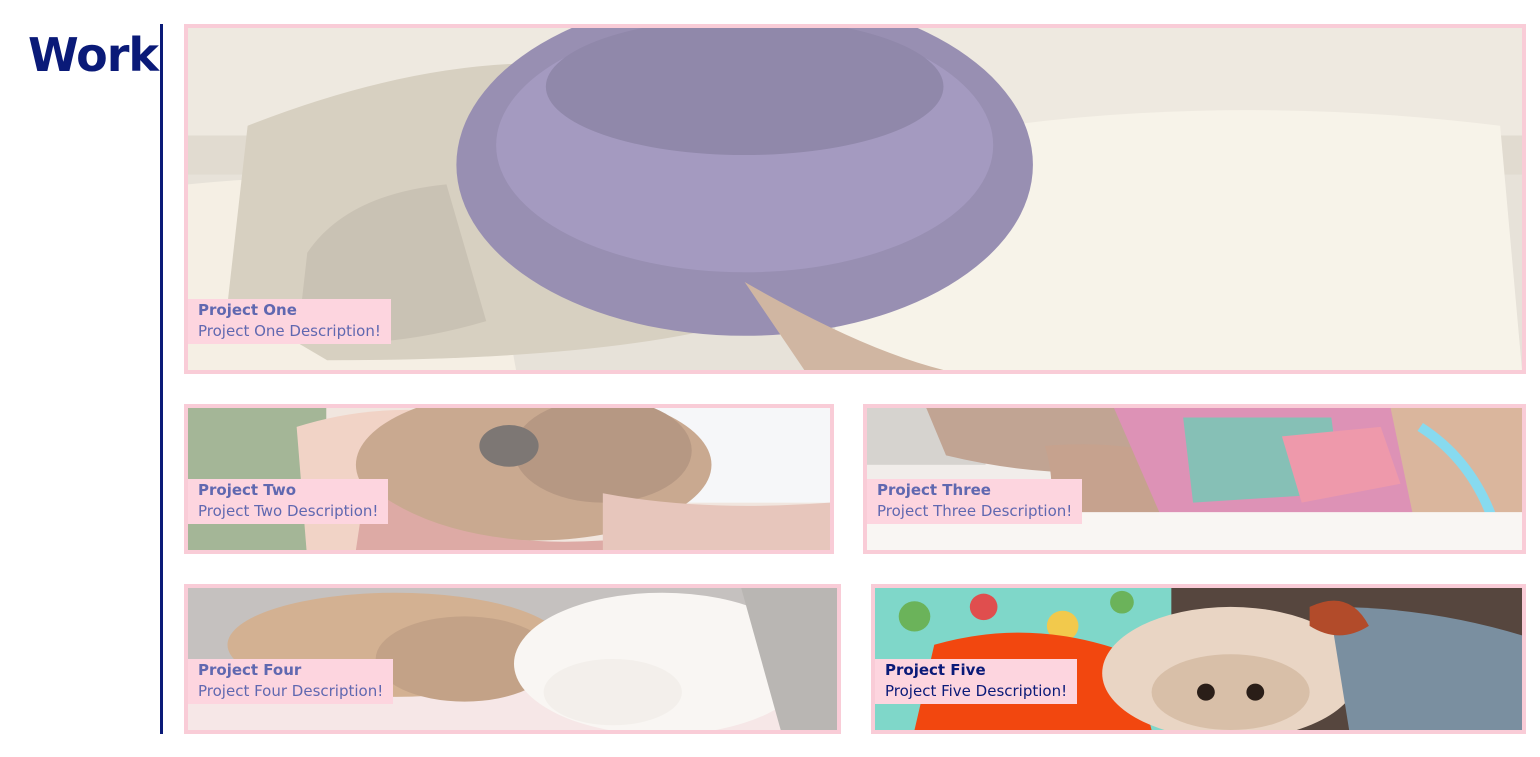  What do you see at coordinates (1198, 659) in the screenshot?
I see `project-card-five: Project Five Project Five Description!` at bounding box center [1198, 659].